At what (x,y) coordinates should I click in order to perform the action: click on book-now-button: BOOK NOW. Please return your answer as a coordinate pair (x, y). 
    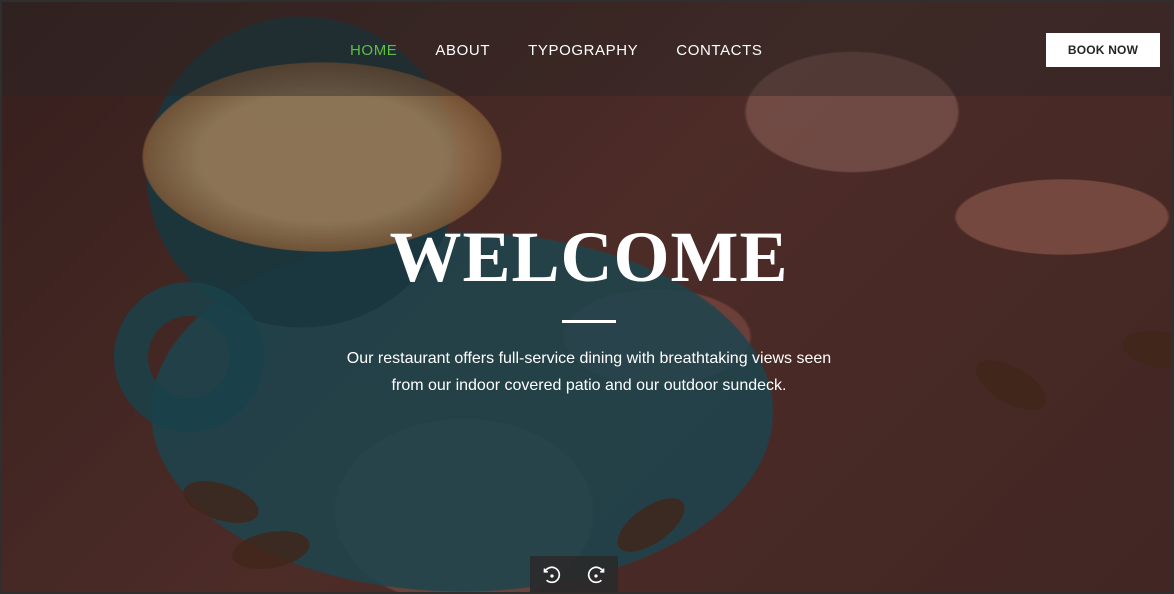
    Looking at the image, I should click on (1103, 50).